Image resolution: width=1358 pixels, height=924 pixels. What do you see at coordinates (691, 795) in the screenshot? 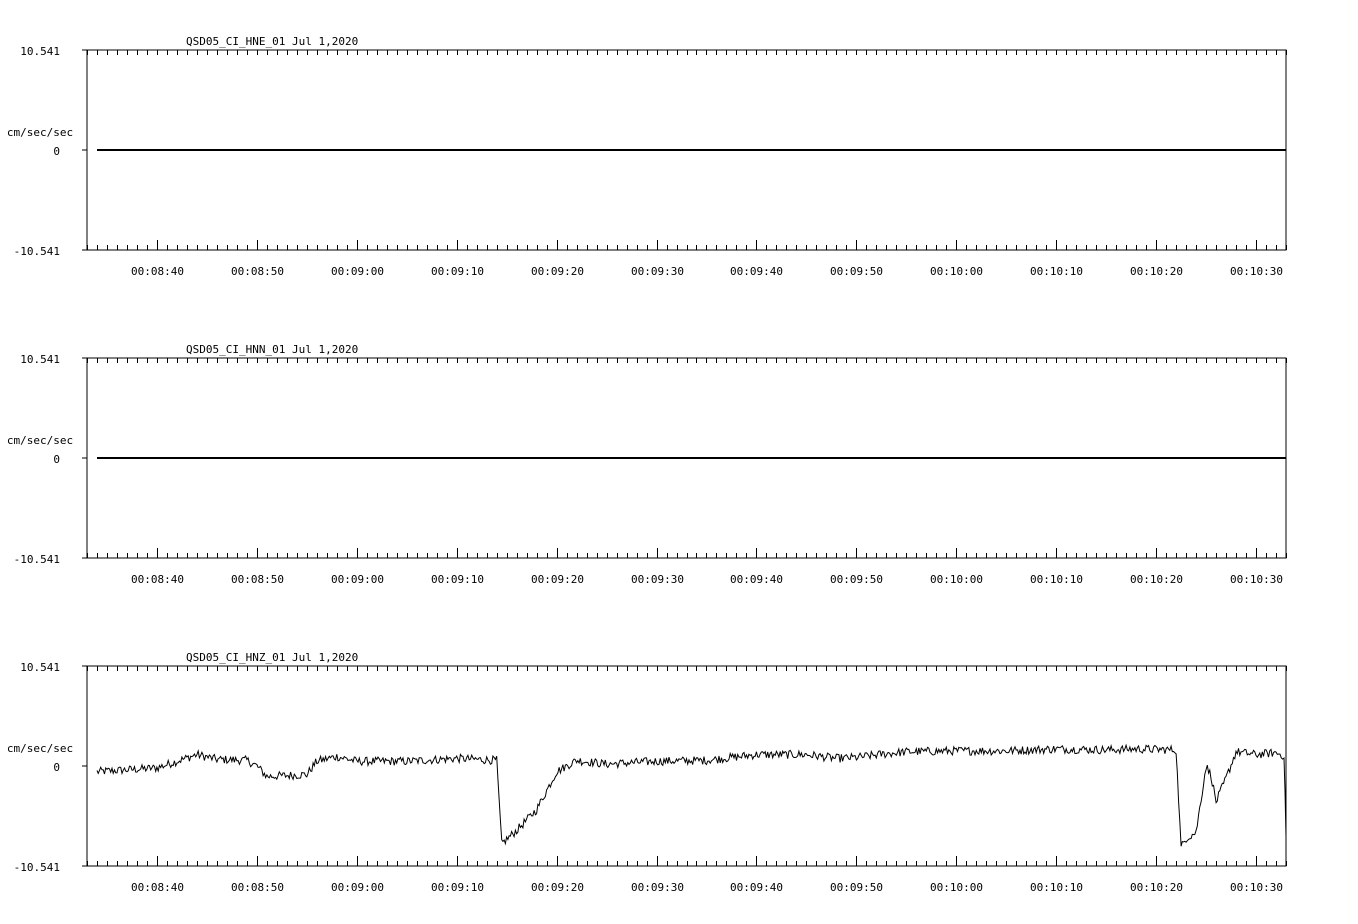
I see `series-line` at bounding box center [691, 795].